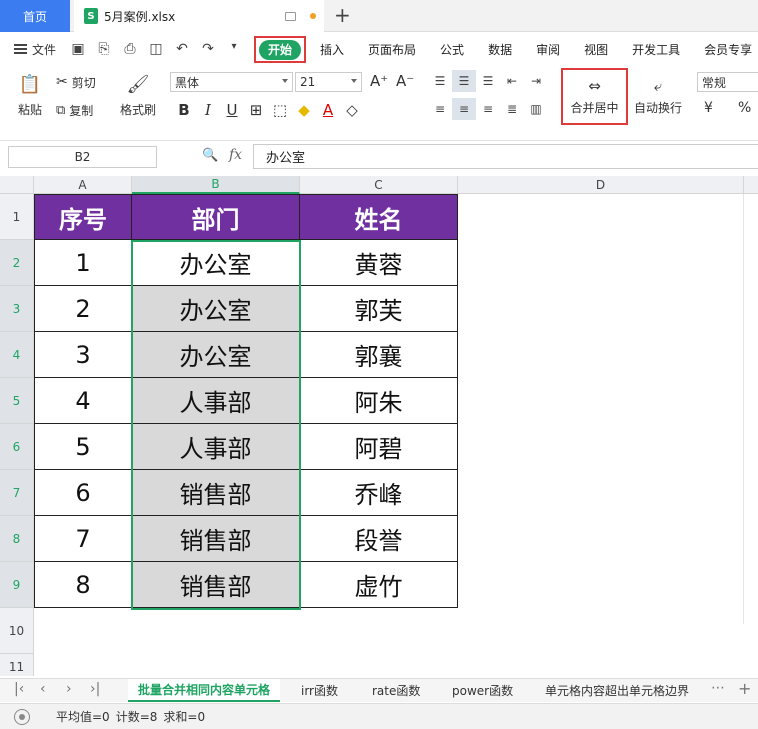  I want to click on distributed-align-icon: ▥, so click(536, 109).